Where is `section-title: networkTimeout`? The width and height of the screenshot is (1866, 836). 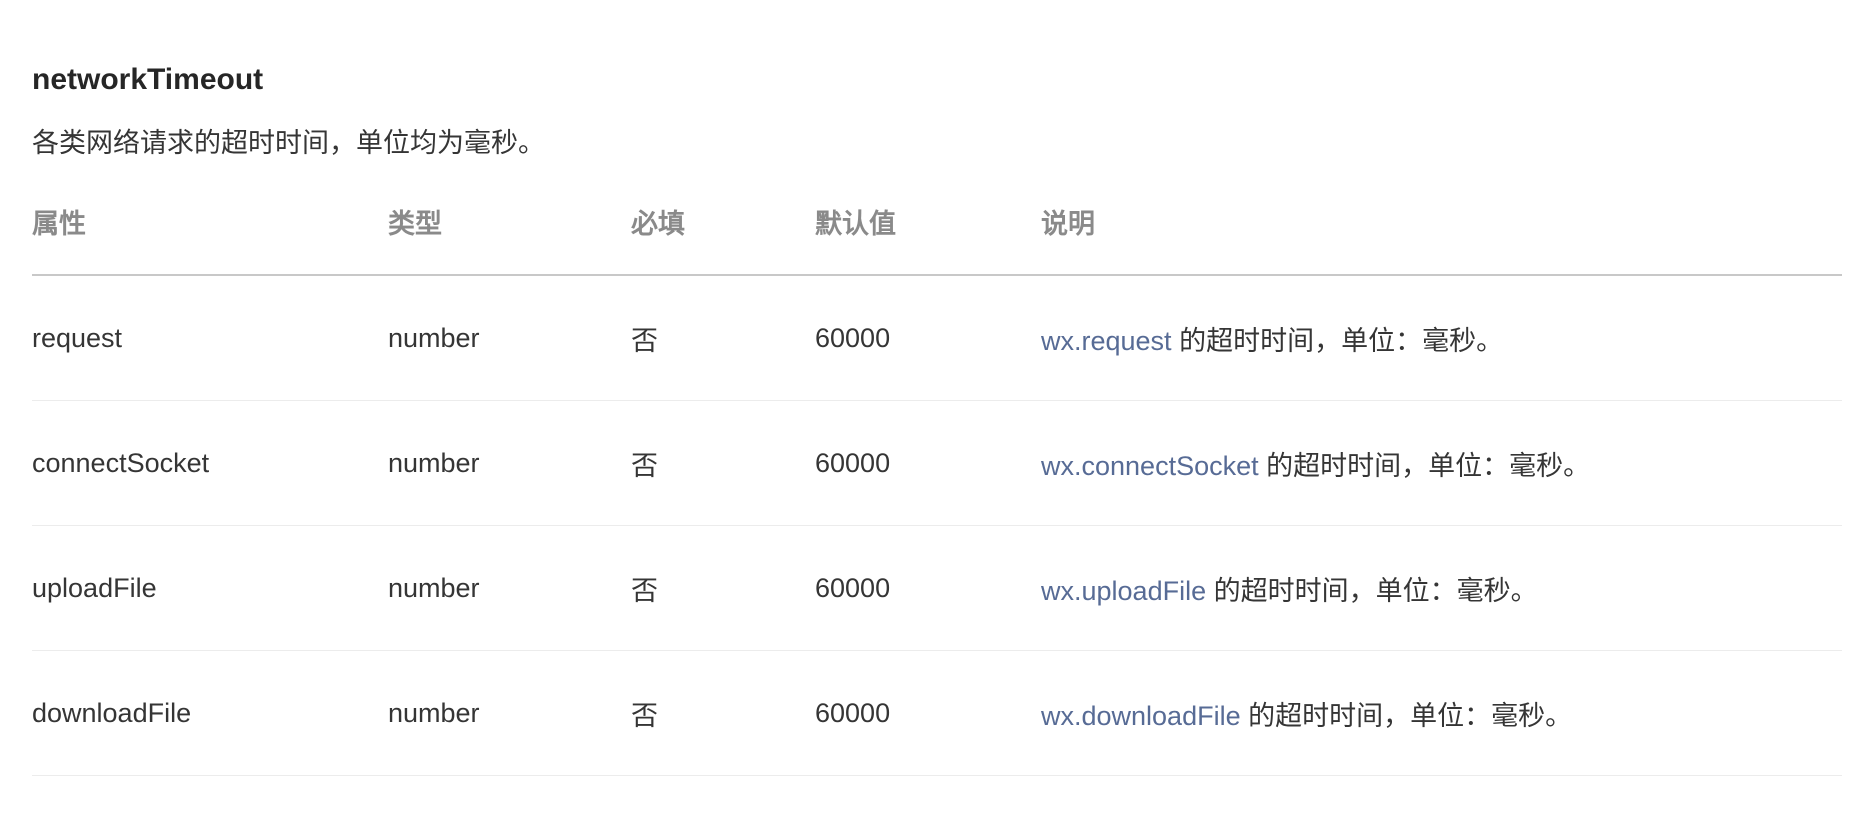
section-title: networkTimeout is located at coordinates (148, 79).